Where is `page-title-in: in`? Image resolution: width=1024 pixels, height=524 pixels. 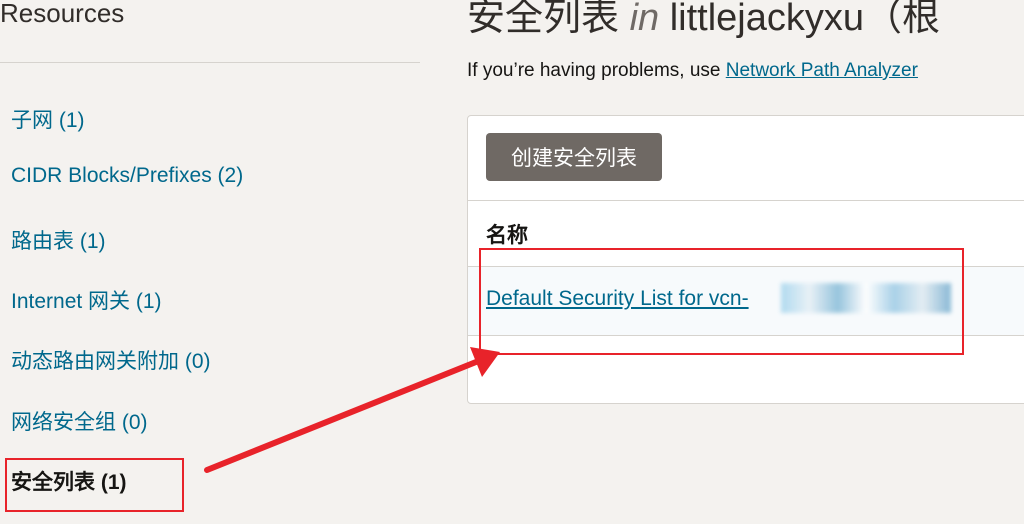
page-title-in: in is located at coordinates (644, 19).